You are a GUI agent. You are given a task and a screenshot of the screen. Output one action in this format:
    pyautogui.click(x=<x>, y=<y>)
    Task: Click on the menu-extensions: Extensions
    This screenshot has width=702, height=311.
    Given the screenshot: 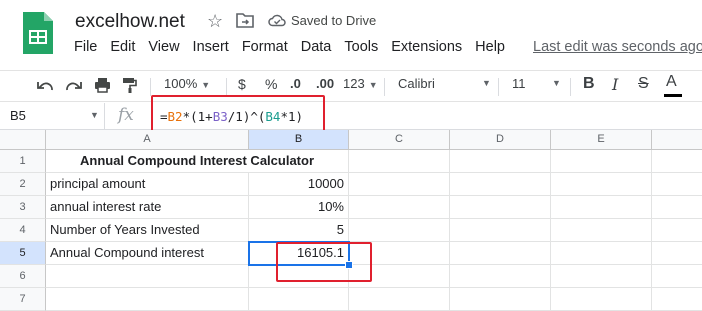 What is the action you would take?
    pyautogui.click(x=426, y=50)
    